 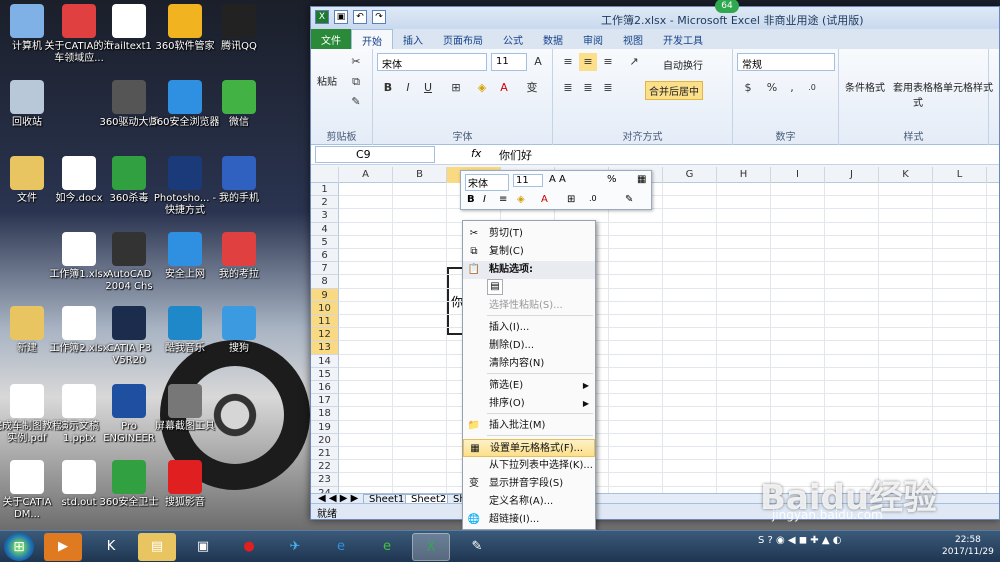 What do you see at coordinates (471, 199) in the screenshot?
I see `mini-bold-button: B` at bounding box center [471, 199].